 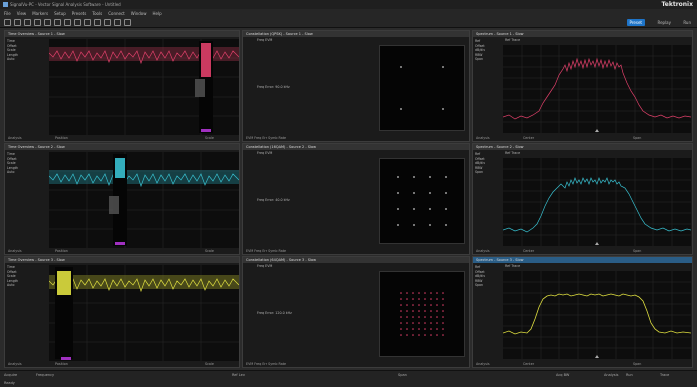 What do you see at coordinates (356, 260) in the screenshot?
I see `panel-title: Constellation (64QAM) - Source 3 - Slow` at bounding box center [356, 260].